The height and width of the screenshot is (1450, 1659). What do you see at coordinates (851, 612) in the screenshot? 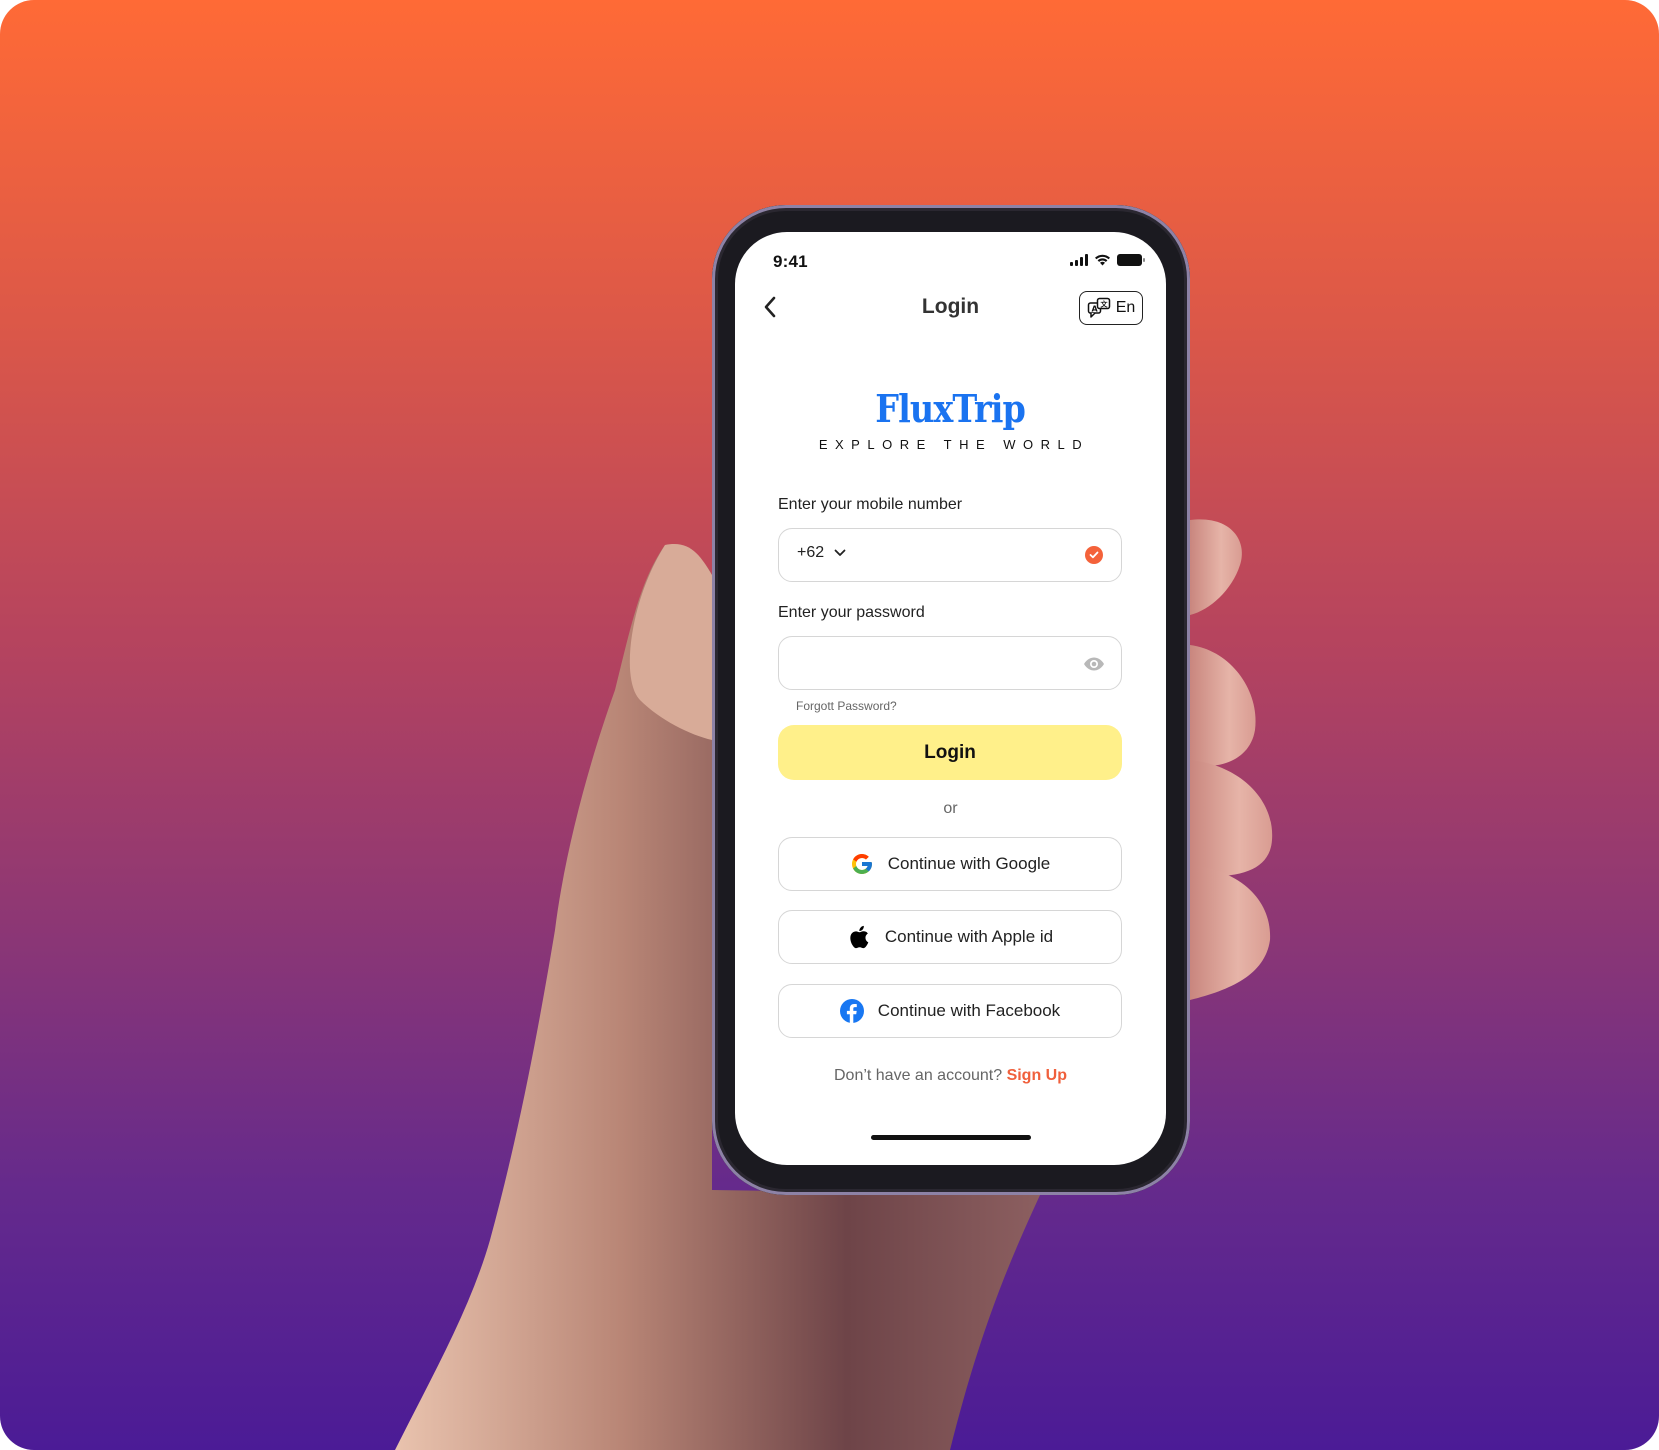
I see `password-label: Enter your password` at bounding box center [851, 612].